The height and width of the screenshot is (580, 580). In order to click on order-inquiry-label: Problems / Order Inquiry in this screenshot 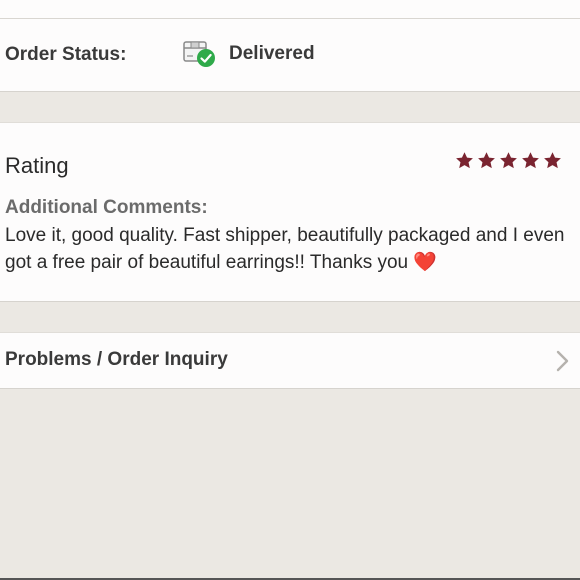, I will do `click(116, 359)`.